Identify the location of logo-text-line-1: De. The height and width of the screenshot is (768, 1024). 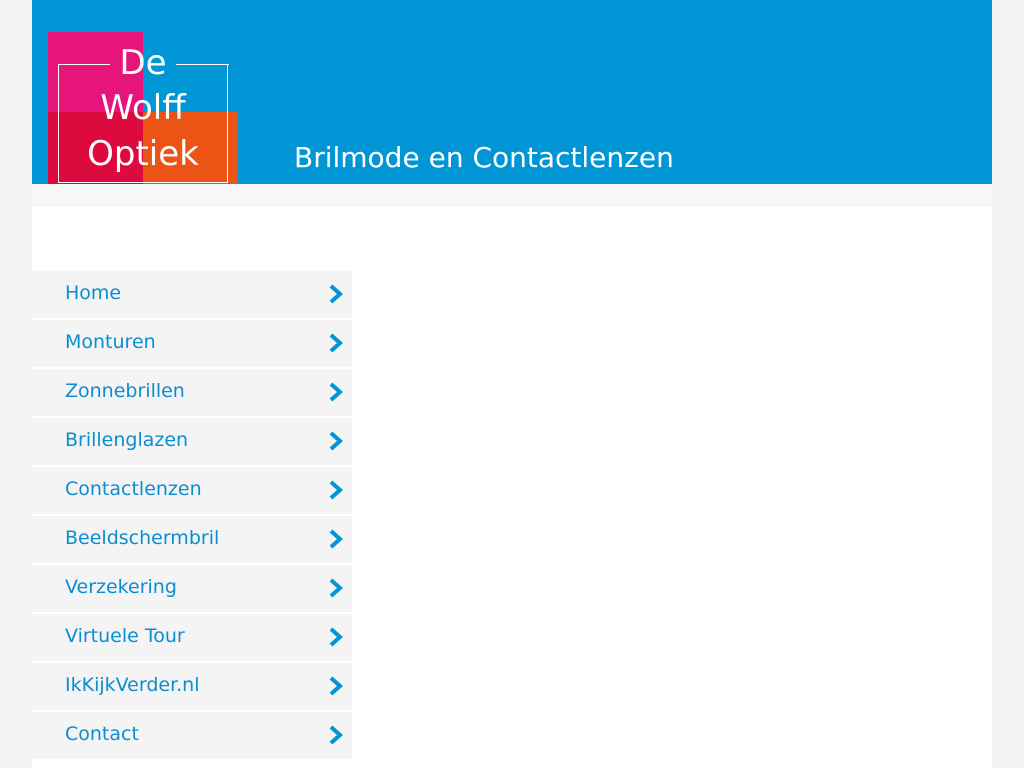
(143, 63).